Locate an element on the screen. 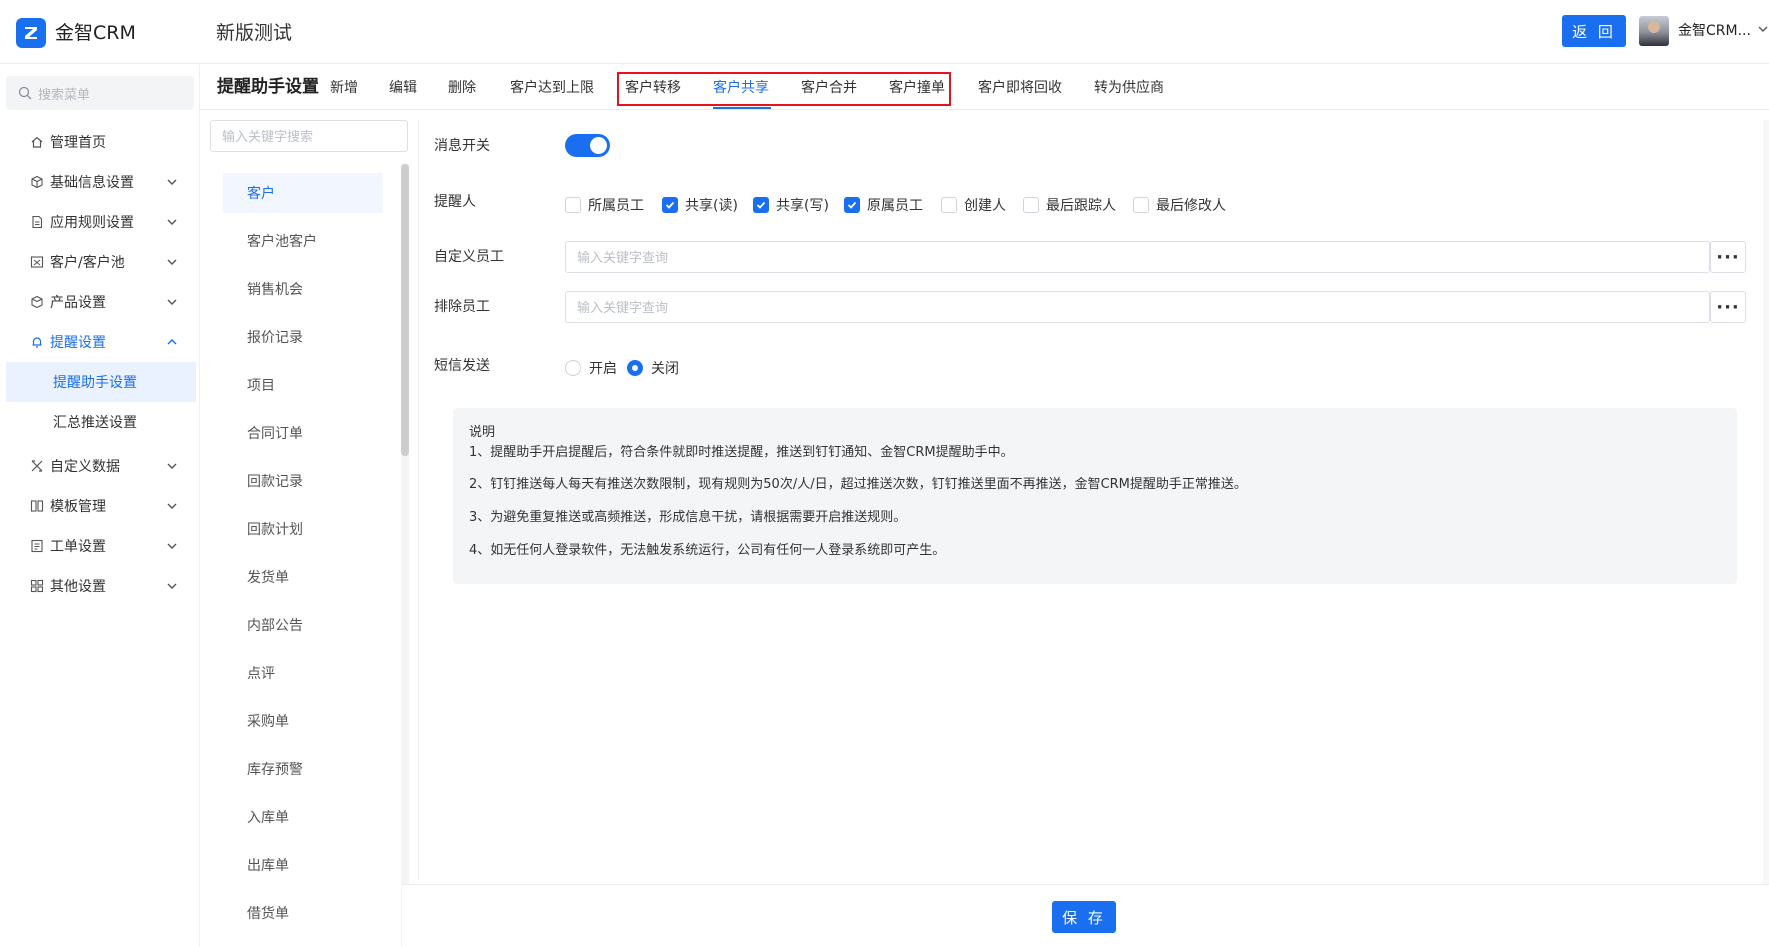  sidebar-item-tickets: 工单设置 is located at coordinates (100, 546).